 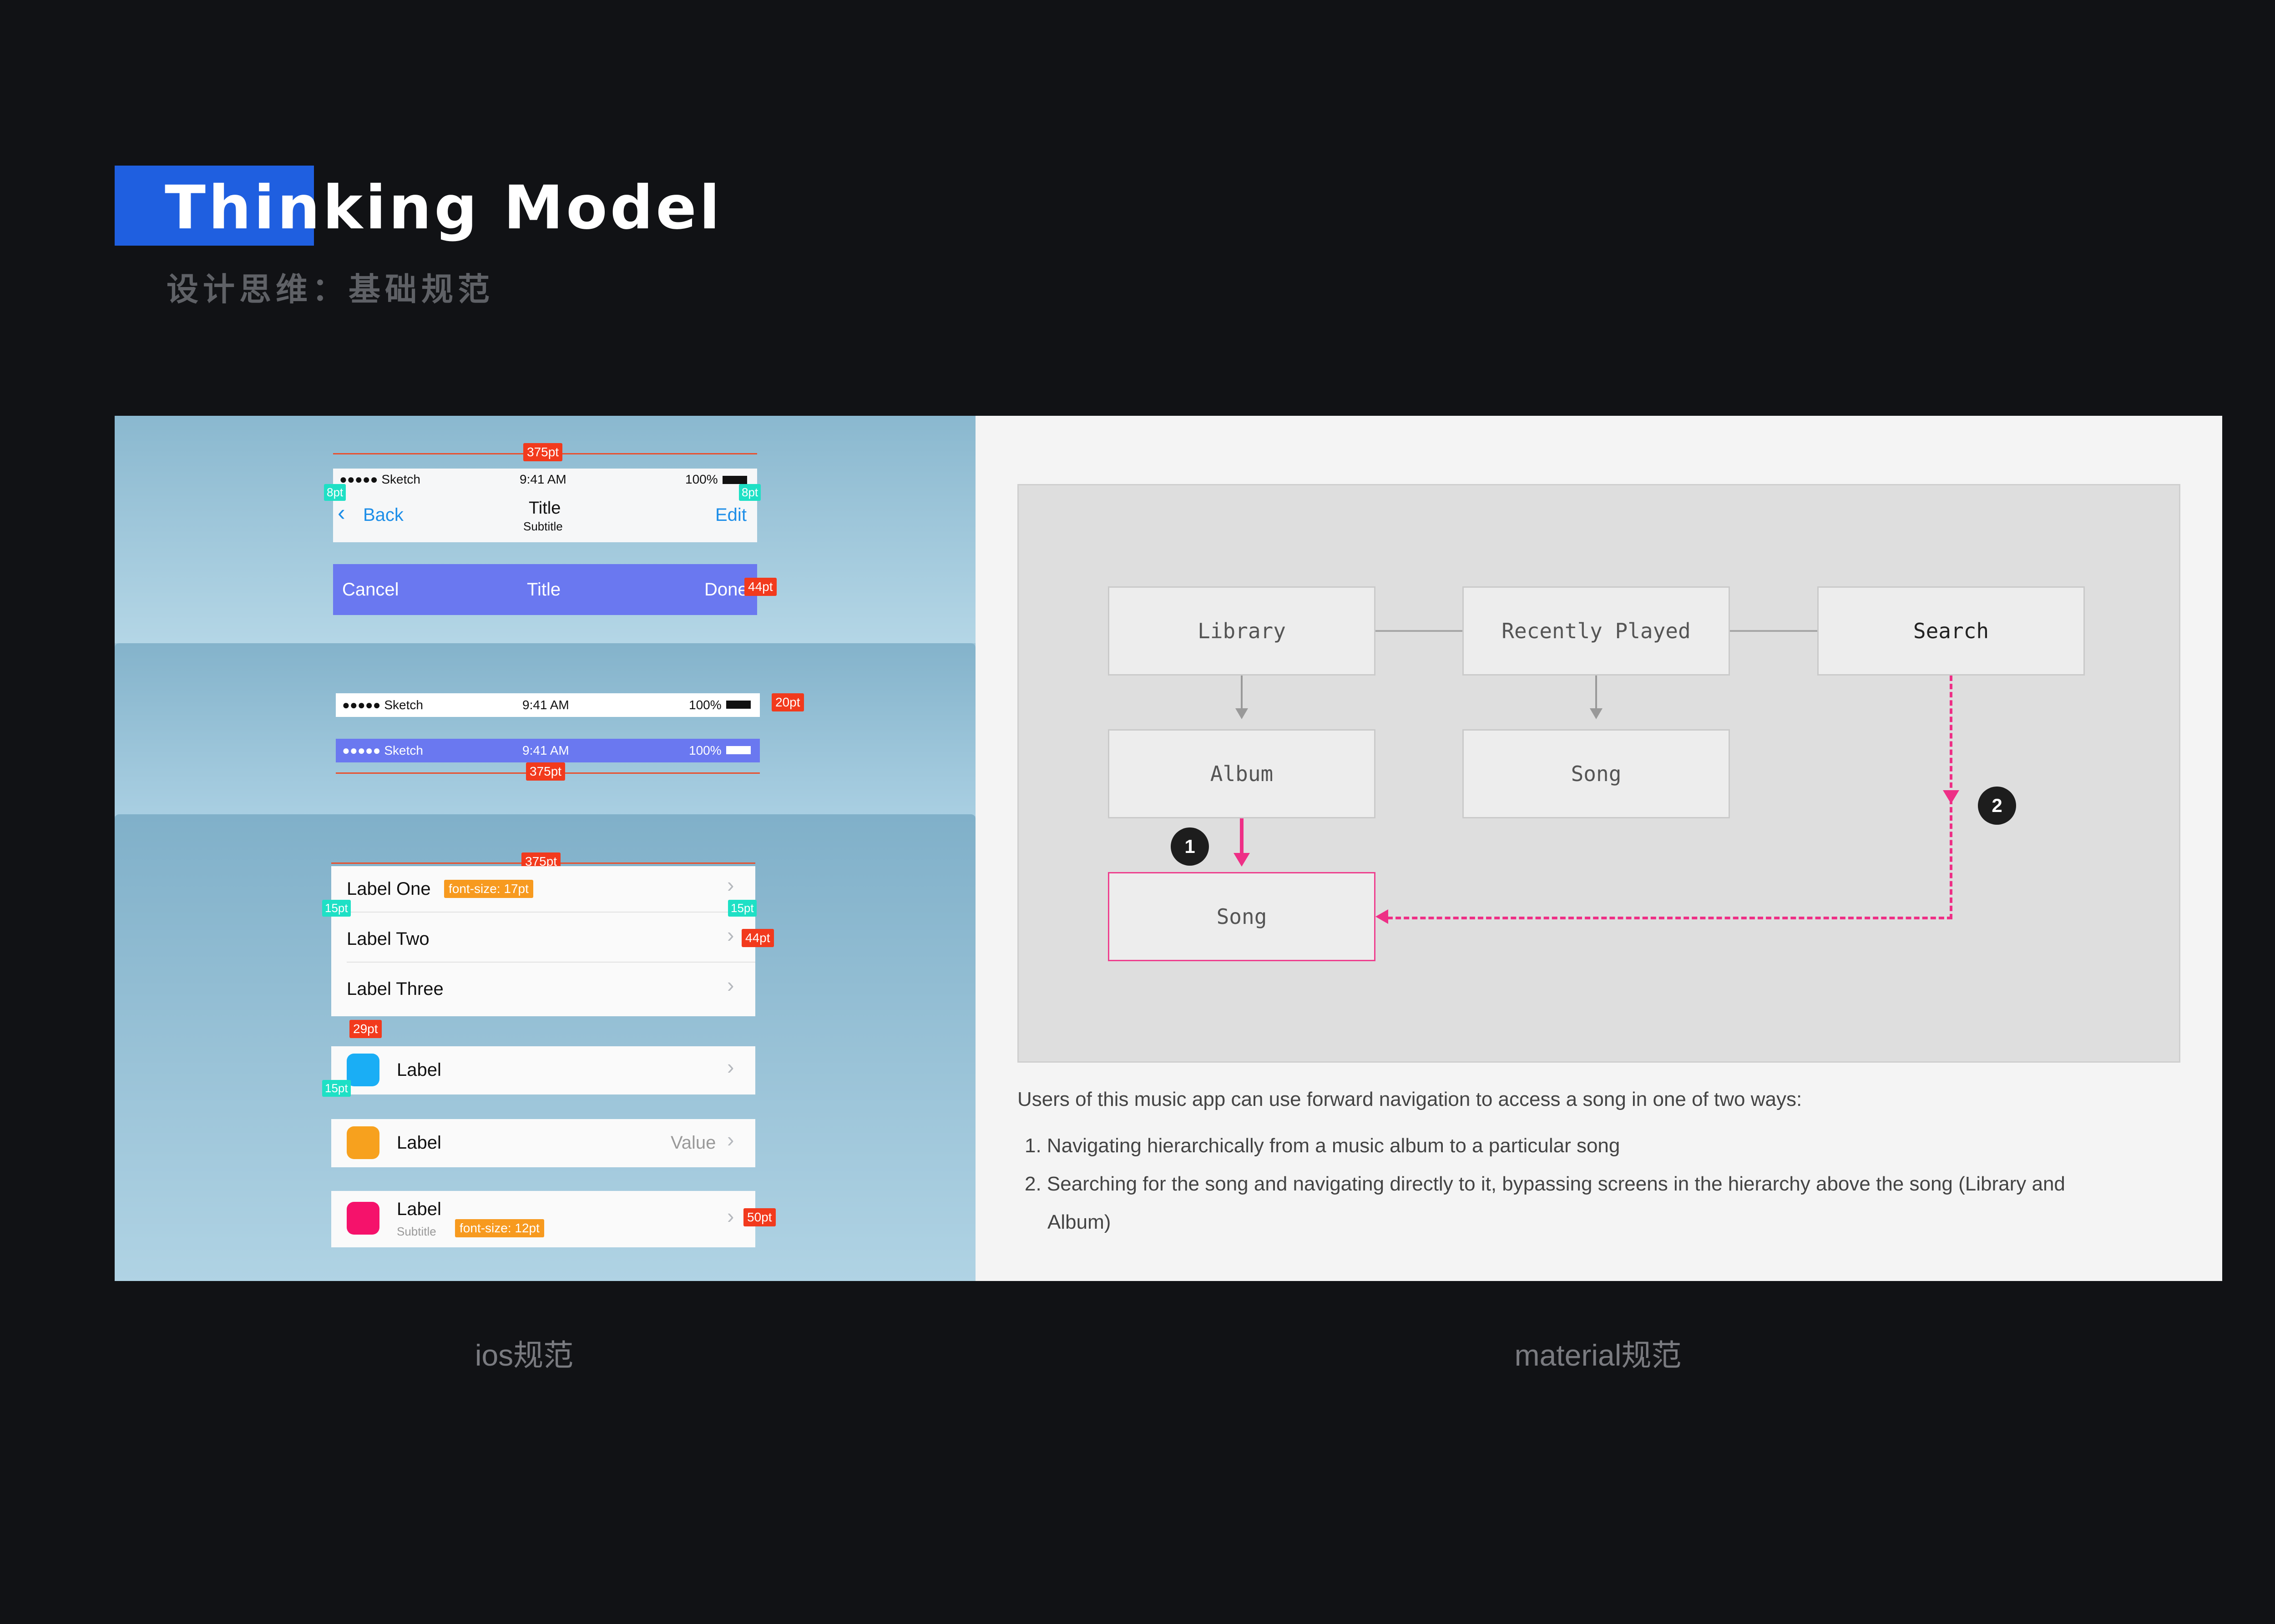 I want to click on edit-button: Edit, so click(x=731, y=515).